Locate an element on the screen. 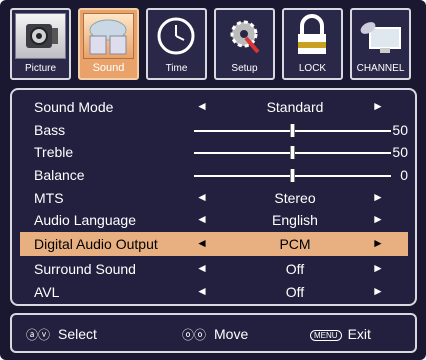  row-label: MTS is located at coordinates (49, 198).